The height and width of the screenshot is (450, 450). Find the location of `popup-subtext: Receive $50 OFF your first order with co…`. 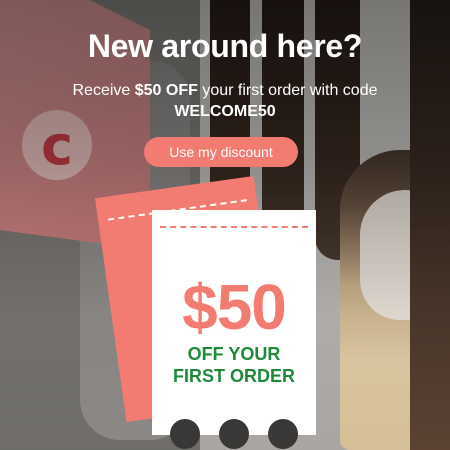

popup-subtext: Receive $50 OFF your first order with co… is located at coordinates (225, 101).